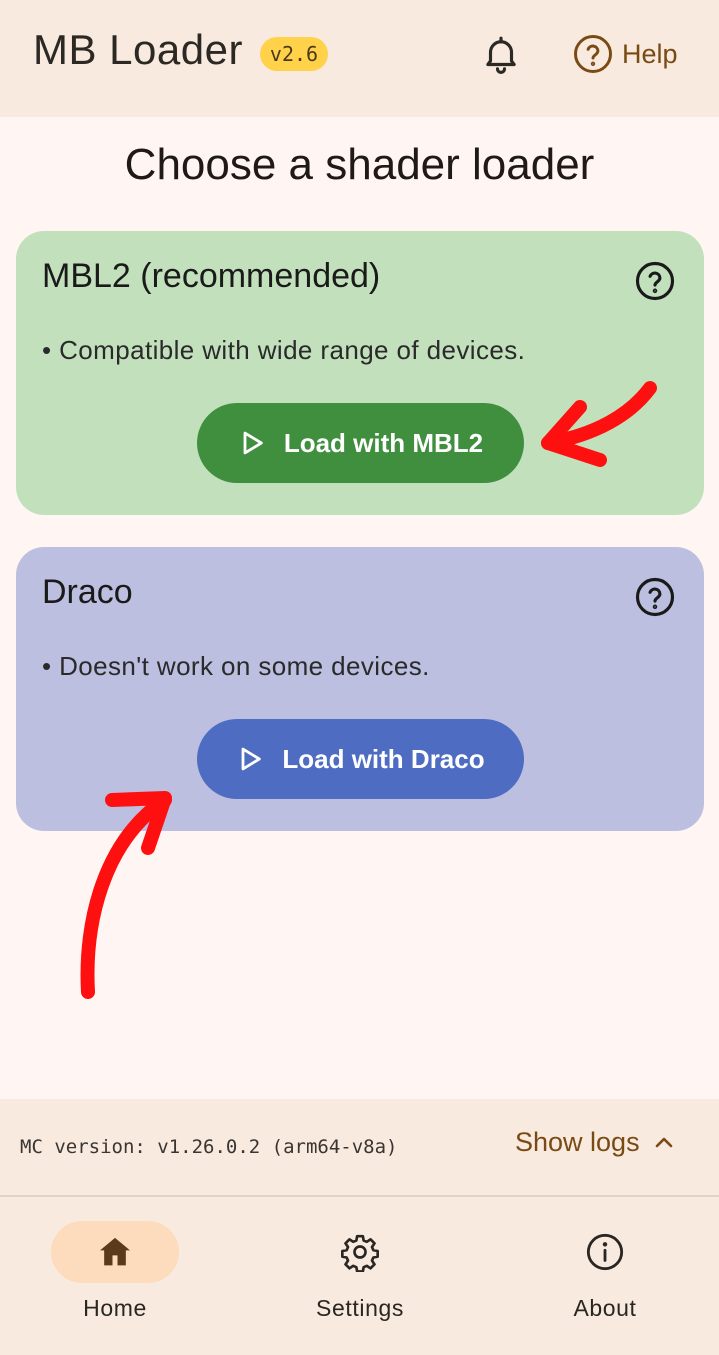 The height and width of the screenshot is (1355, 719). Describe the element at coordinates (138, 49) in the screenshot. I see `app-title: MB Loader` at that location.